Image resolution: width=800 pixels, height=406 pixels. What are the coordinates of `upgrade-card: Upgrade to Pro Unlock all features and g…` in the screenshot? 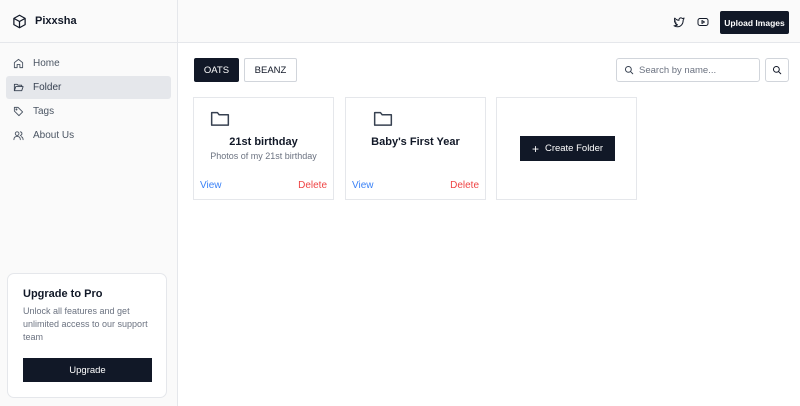 It's located at (87, 335).